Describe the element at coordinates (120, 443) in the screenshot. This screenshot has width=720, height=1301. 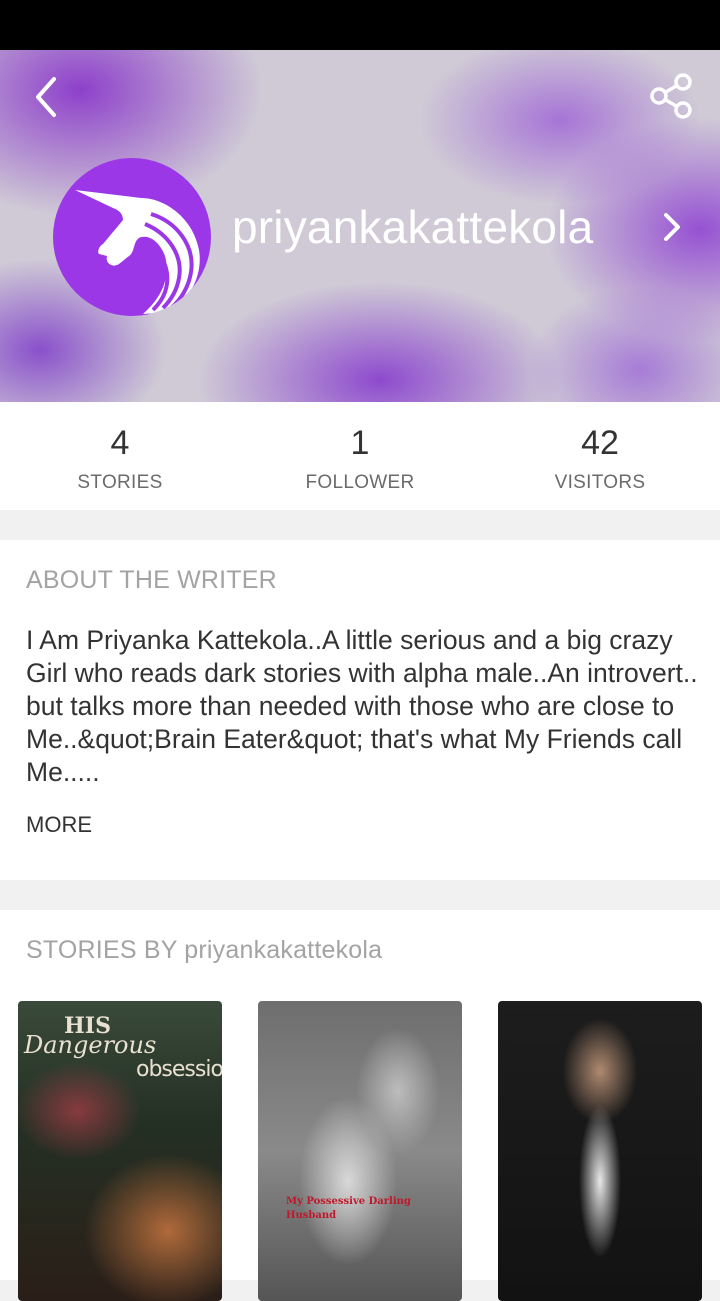
I see `stat-value: 4` at that location.